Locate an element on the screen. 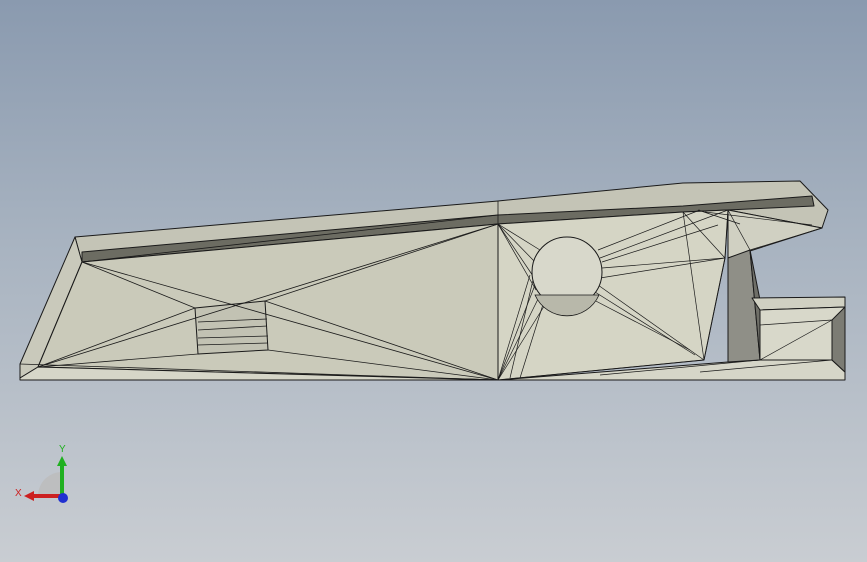  through-hole is located at coordinates (567, 276).